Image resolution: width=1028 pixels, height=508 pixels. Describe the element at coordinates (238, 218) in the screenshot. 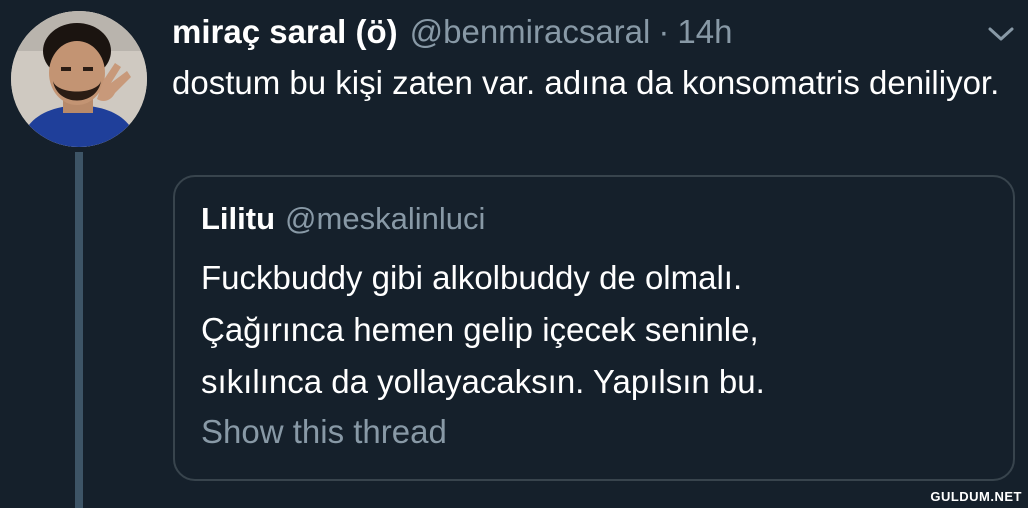

I see `quoted-author-name: Lilitu` at that location.